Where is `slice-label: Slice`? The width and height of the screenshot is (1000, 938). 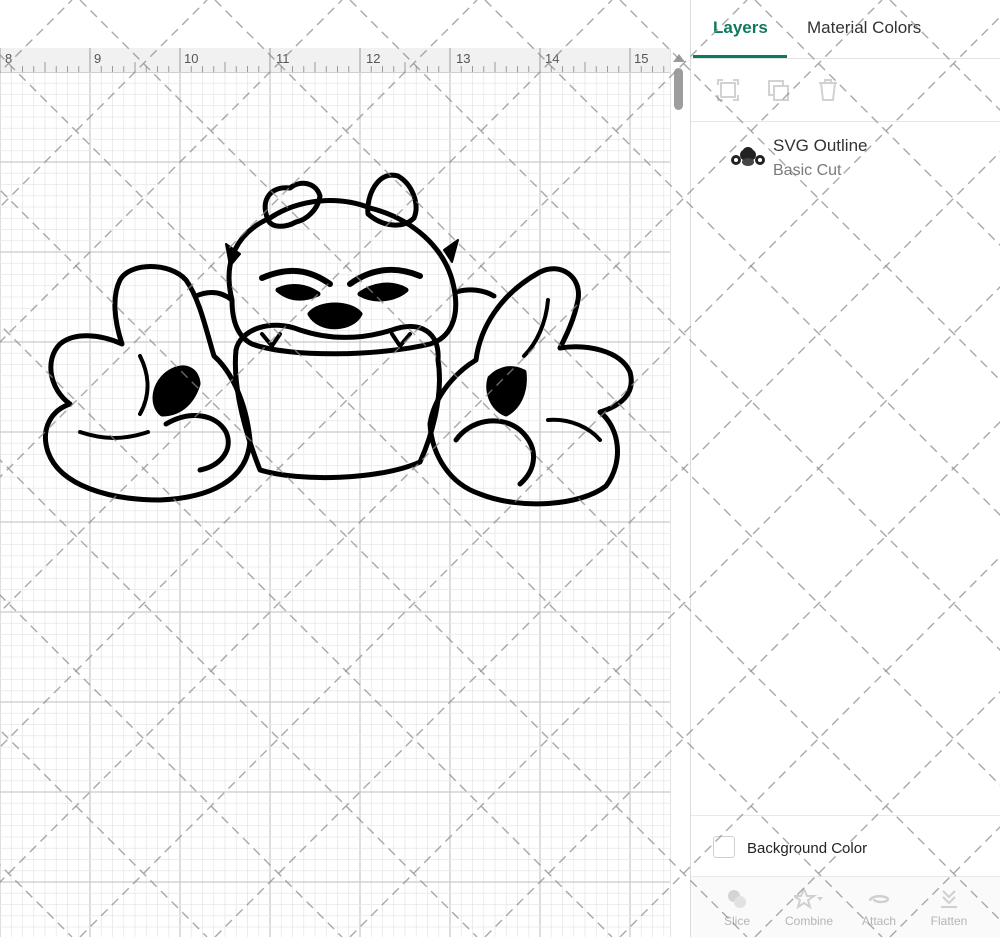
slice-label: Slice is located at coordinates (736, 921).